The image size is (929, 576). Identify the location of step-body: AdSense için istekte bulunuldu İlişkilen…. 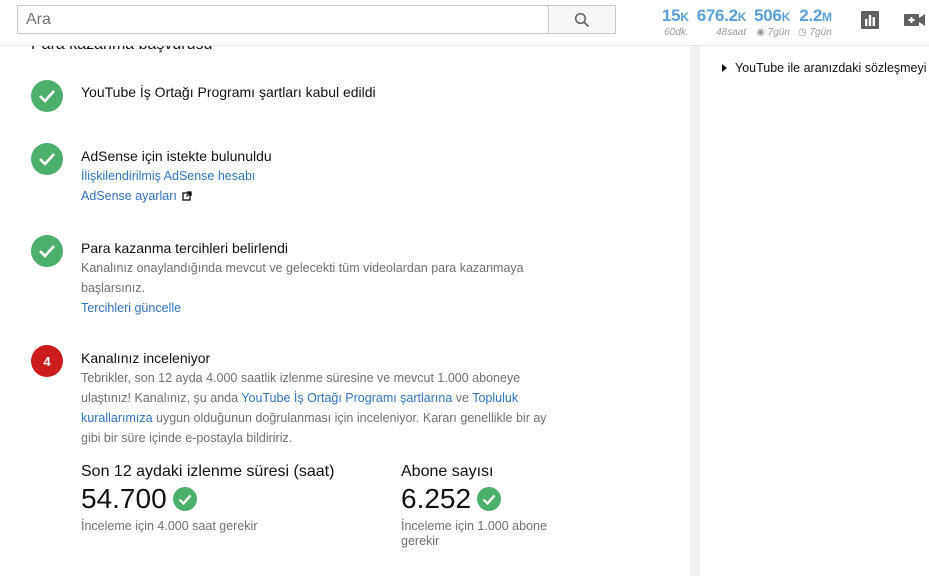
(321, 176).